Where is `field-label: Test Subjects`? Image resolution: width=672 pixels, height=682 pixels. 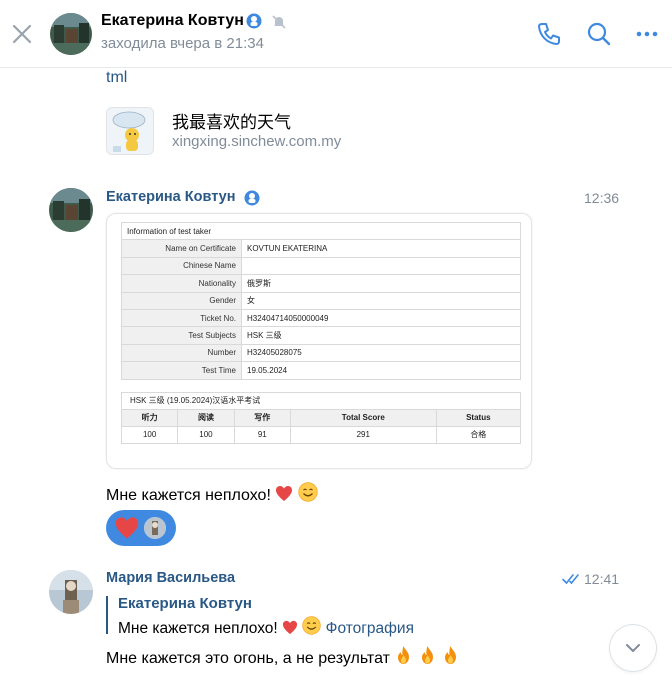
field-label: Test Subjects is located at coordinates (181, 335).